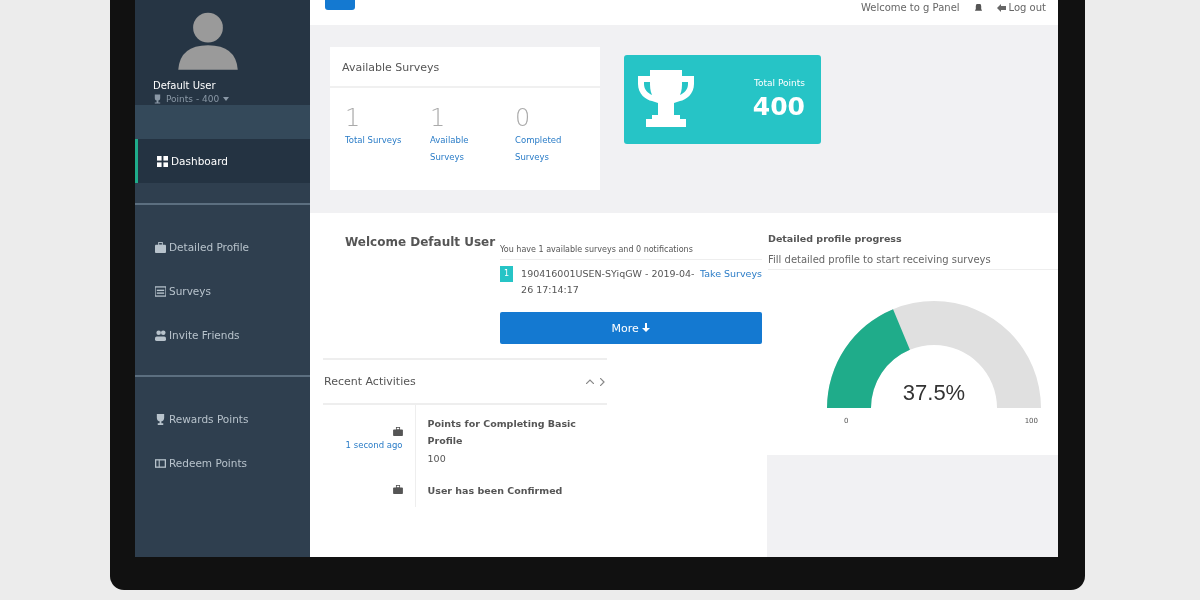  I want to click on activity-title: Points for Completing Basic Profile, so click(502, 432).